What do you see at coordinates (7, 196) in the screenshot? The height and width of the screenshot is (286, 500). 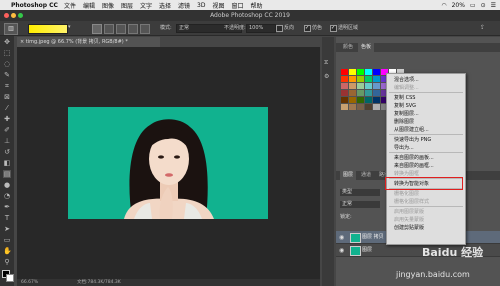 I see `dodge-tool-icon: ◔` at bounding box center [7, 196].